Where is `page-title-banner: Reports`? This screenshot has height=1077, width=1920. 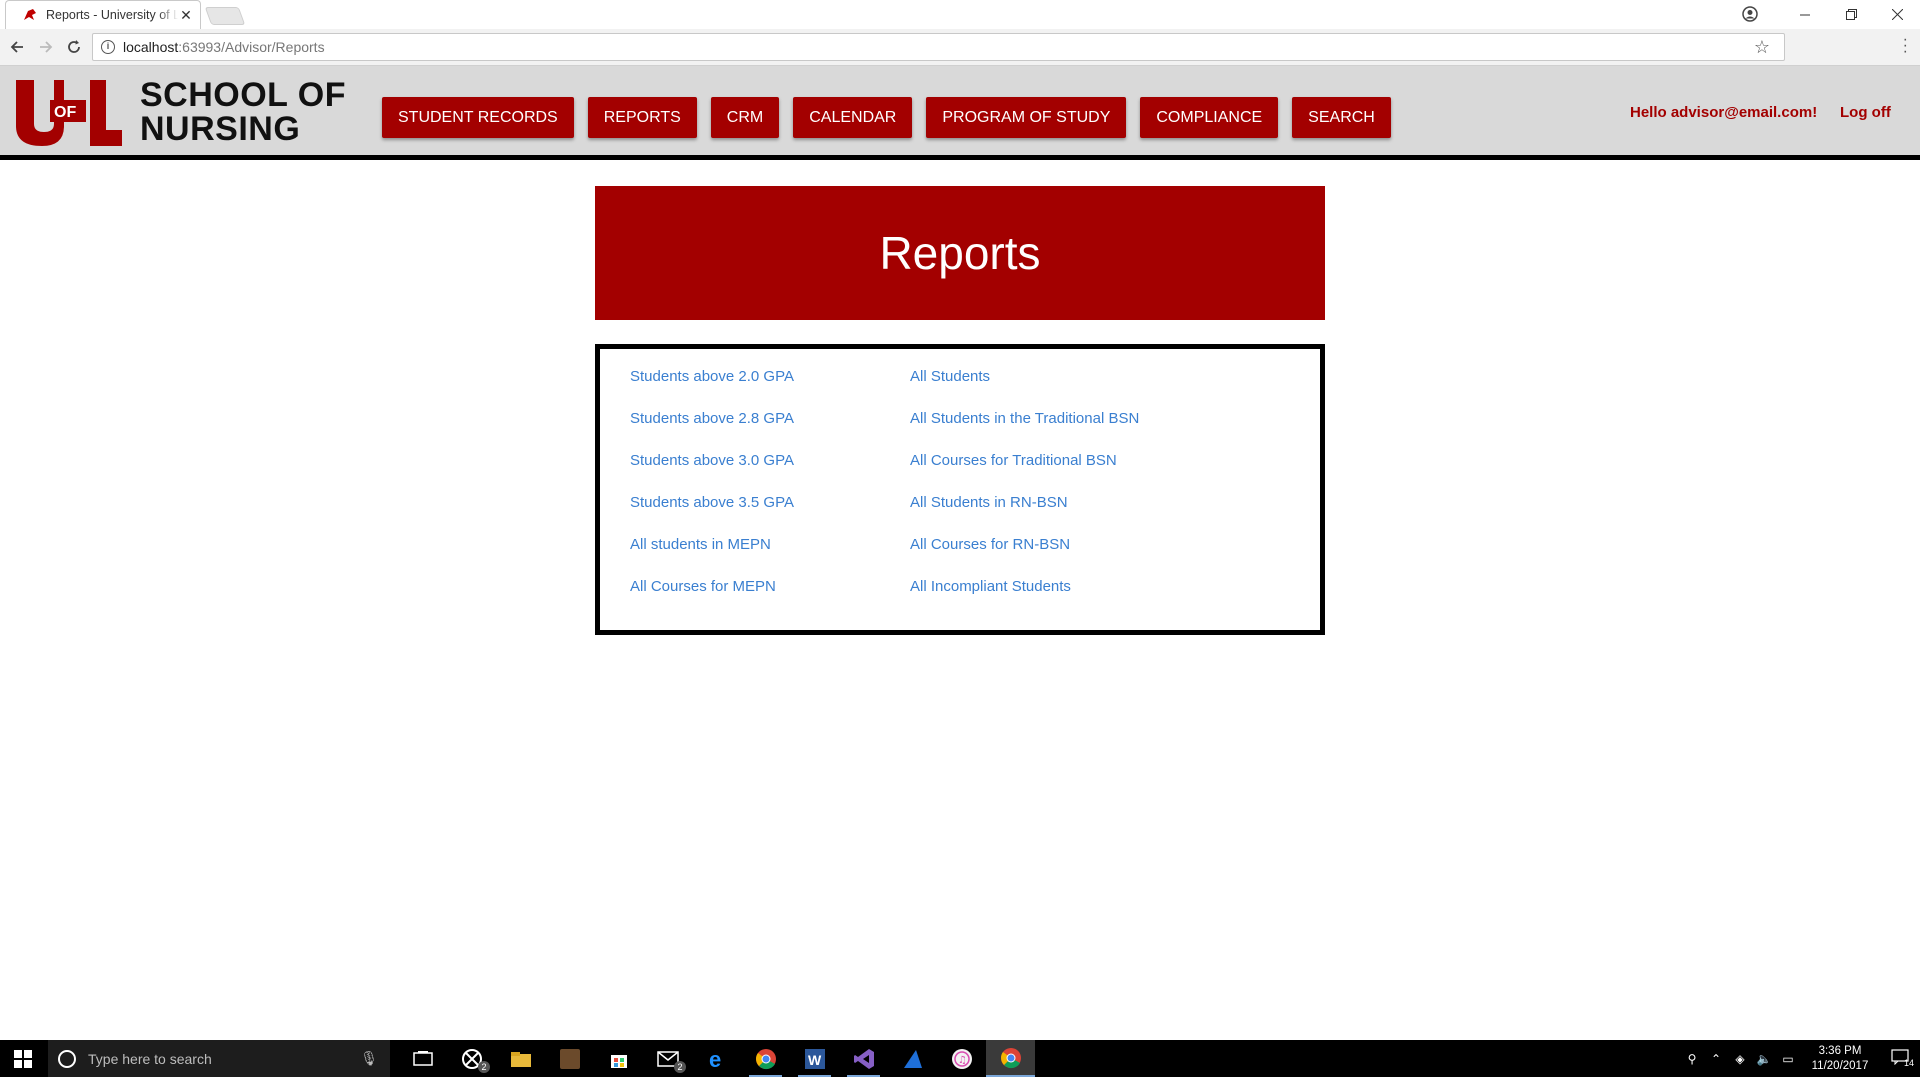 page-title-banner: Reports is located at coordinates (960, 253).